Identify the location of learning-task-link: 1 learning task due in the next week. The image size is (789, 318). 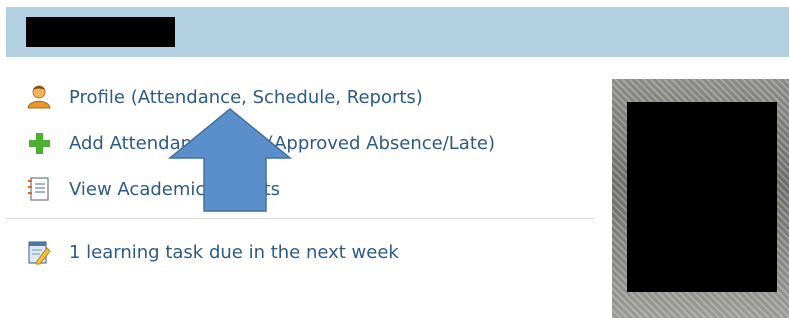
(212, 252).